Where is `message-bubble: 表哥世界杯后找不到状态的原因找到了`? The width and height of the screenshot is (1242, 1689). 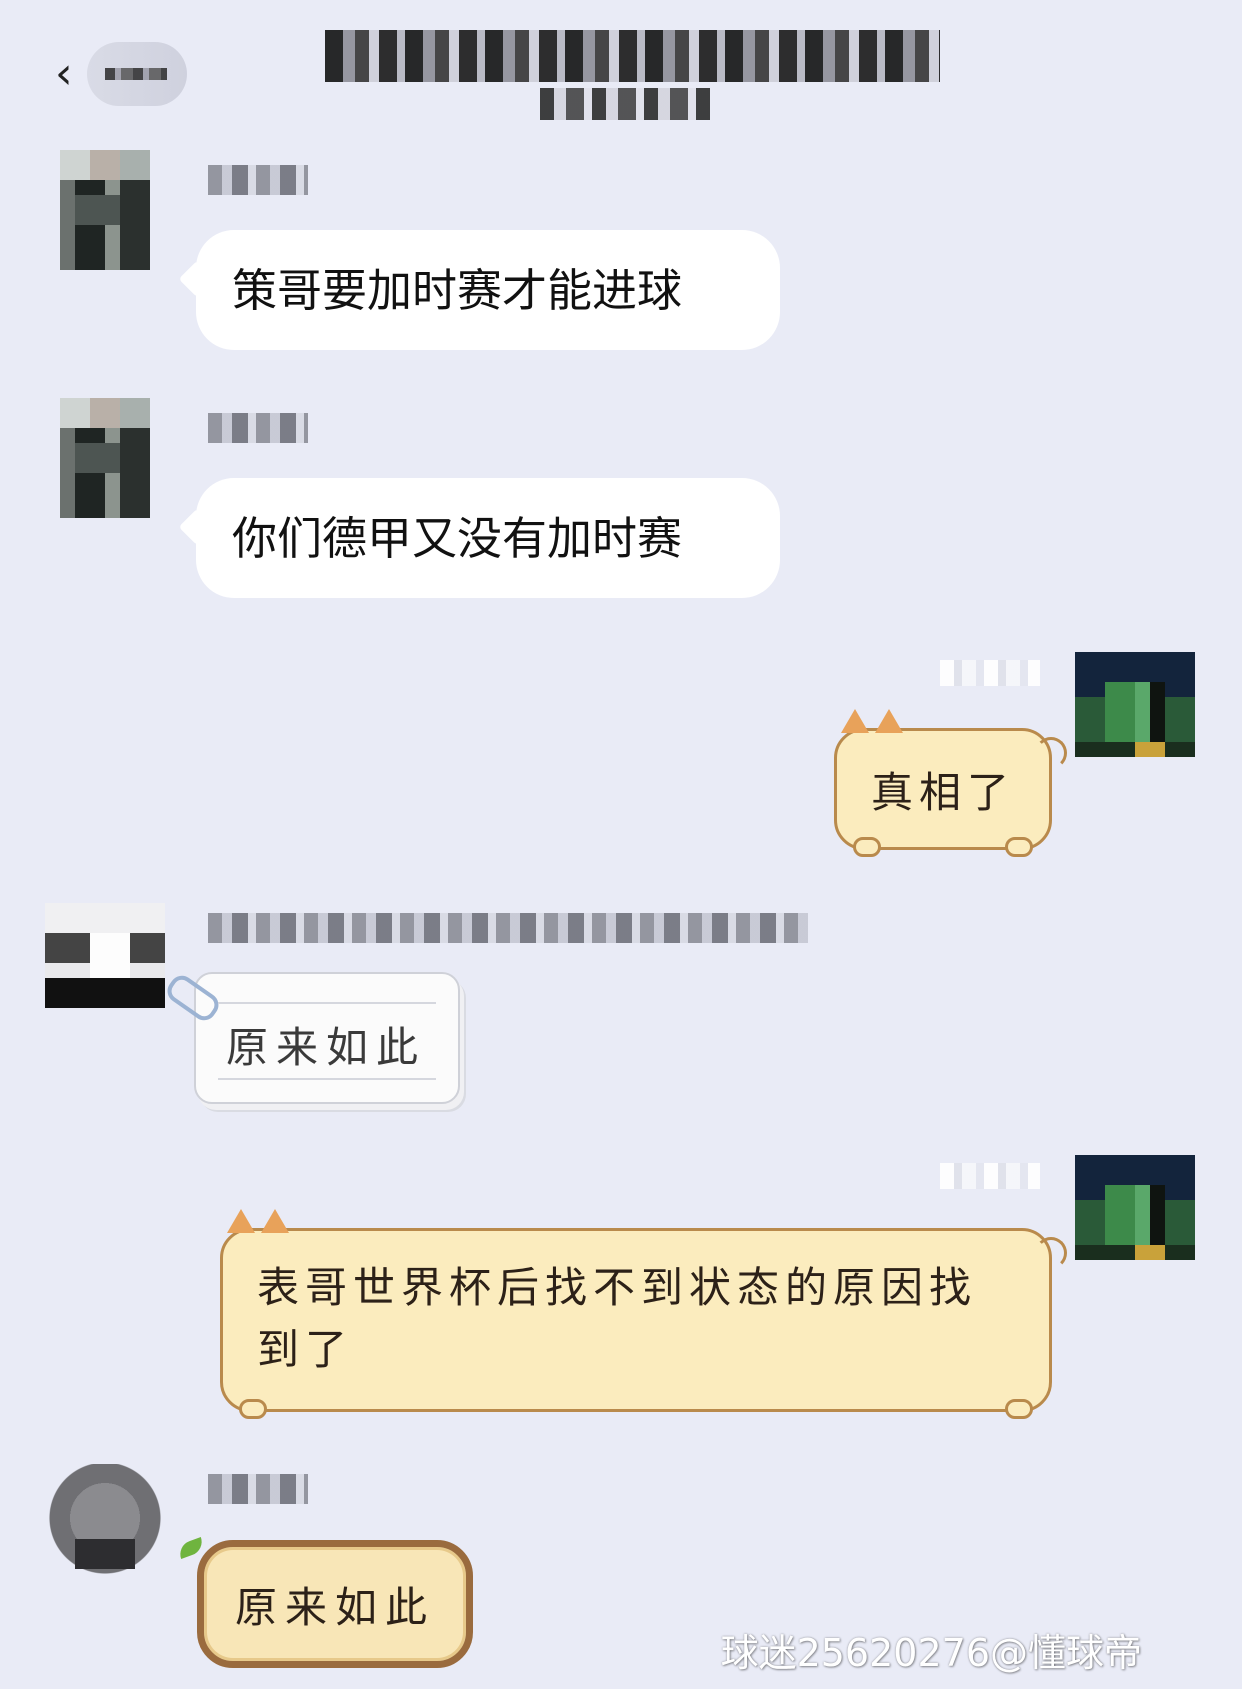
message-bubble: 表哥世界杯后找不到状态的原因找到了 is located at coordinates (643, 1314).